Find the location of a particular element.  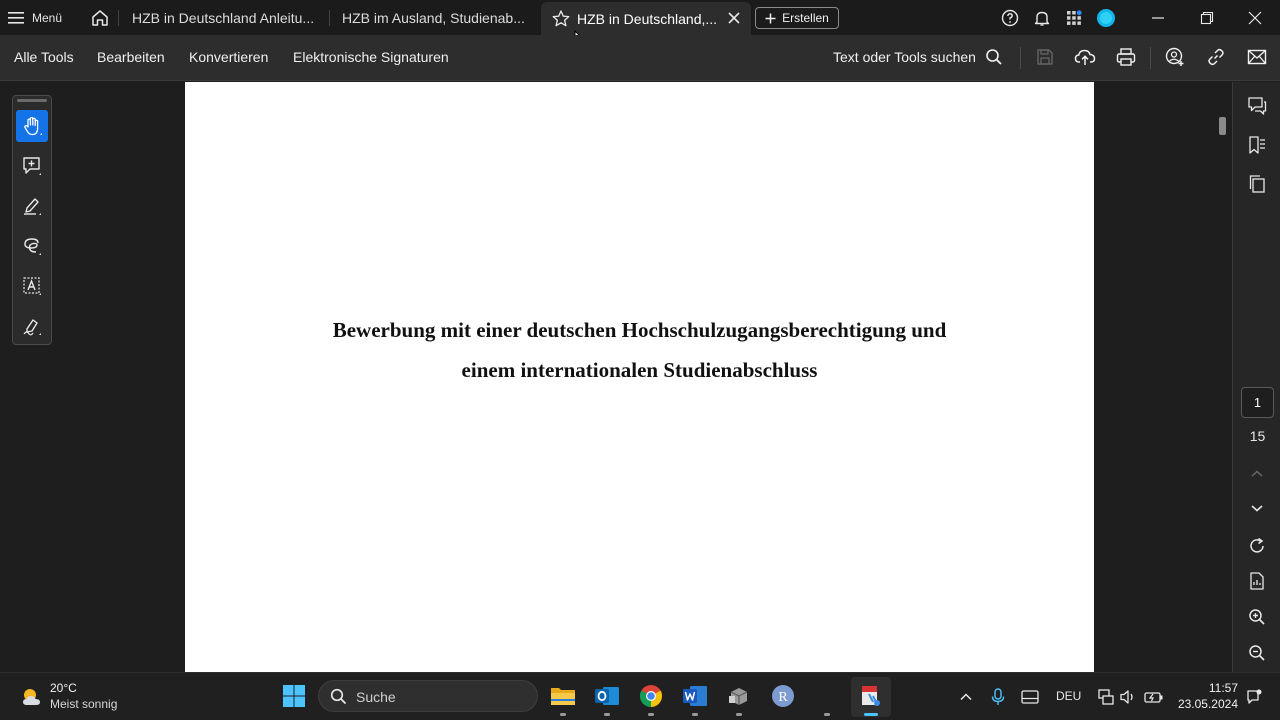

scrollbar-thumb is located at coordinates (1222, 126).